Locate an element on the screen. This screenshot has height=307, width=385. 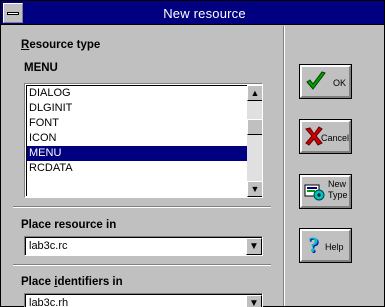
help-button-label: Help is located at coordinates (334, 247).